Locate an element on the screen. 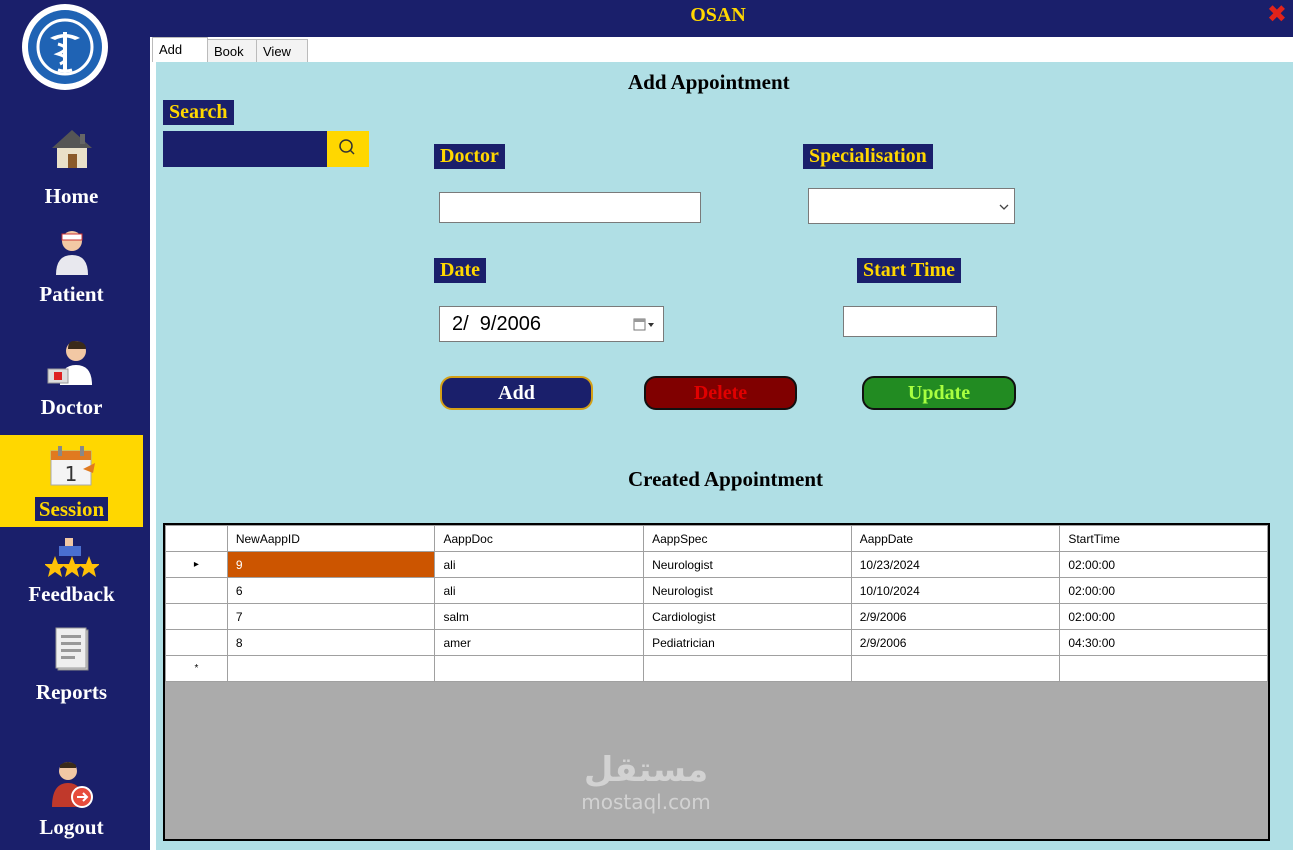 The height and width of the screenshot is (850, 1293). table-row: 8 amer Pediatrician 2/9/2006 04:30:00 is located at coordinates (716, 642).